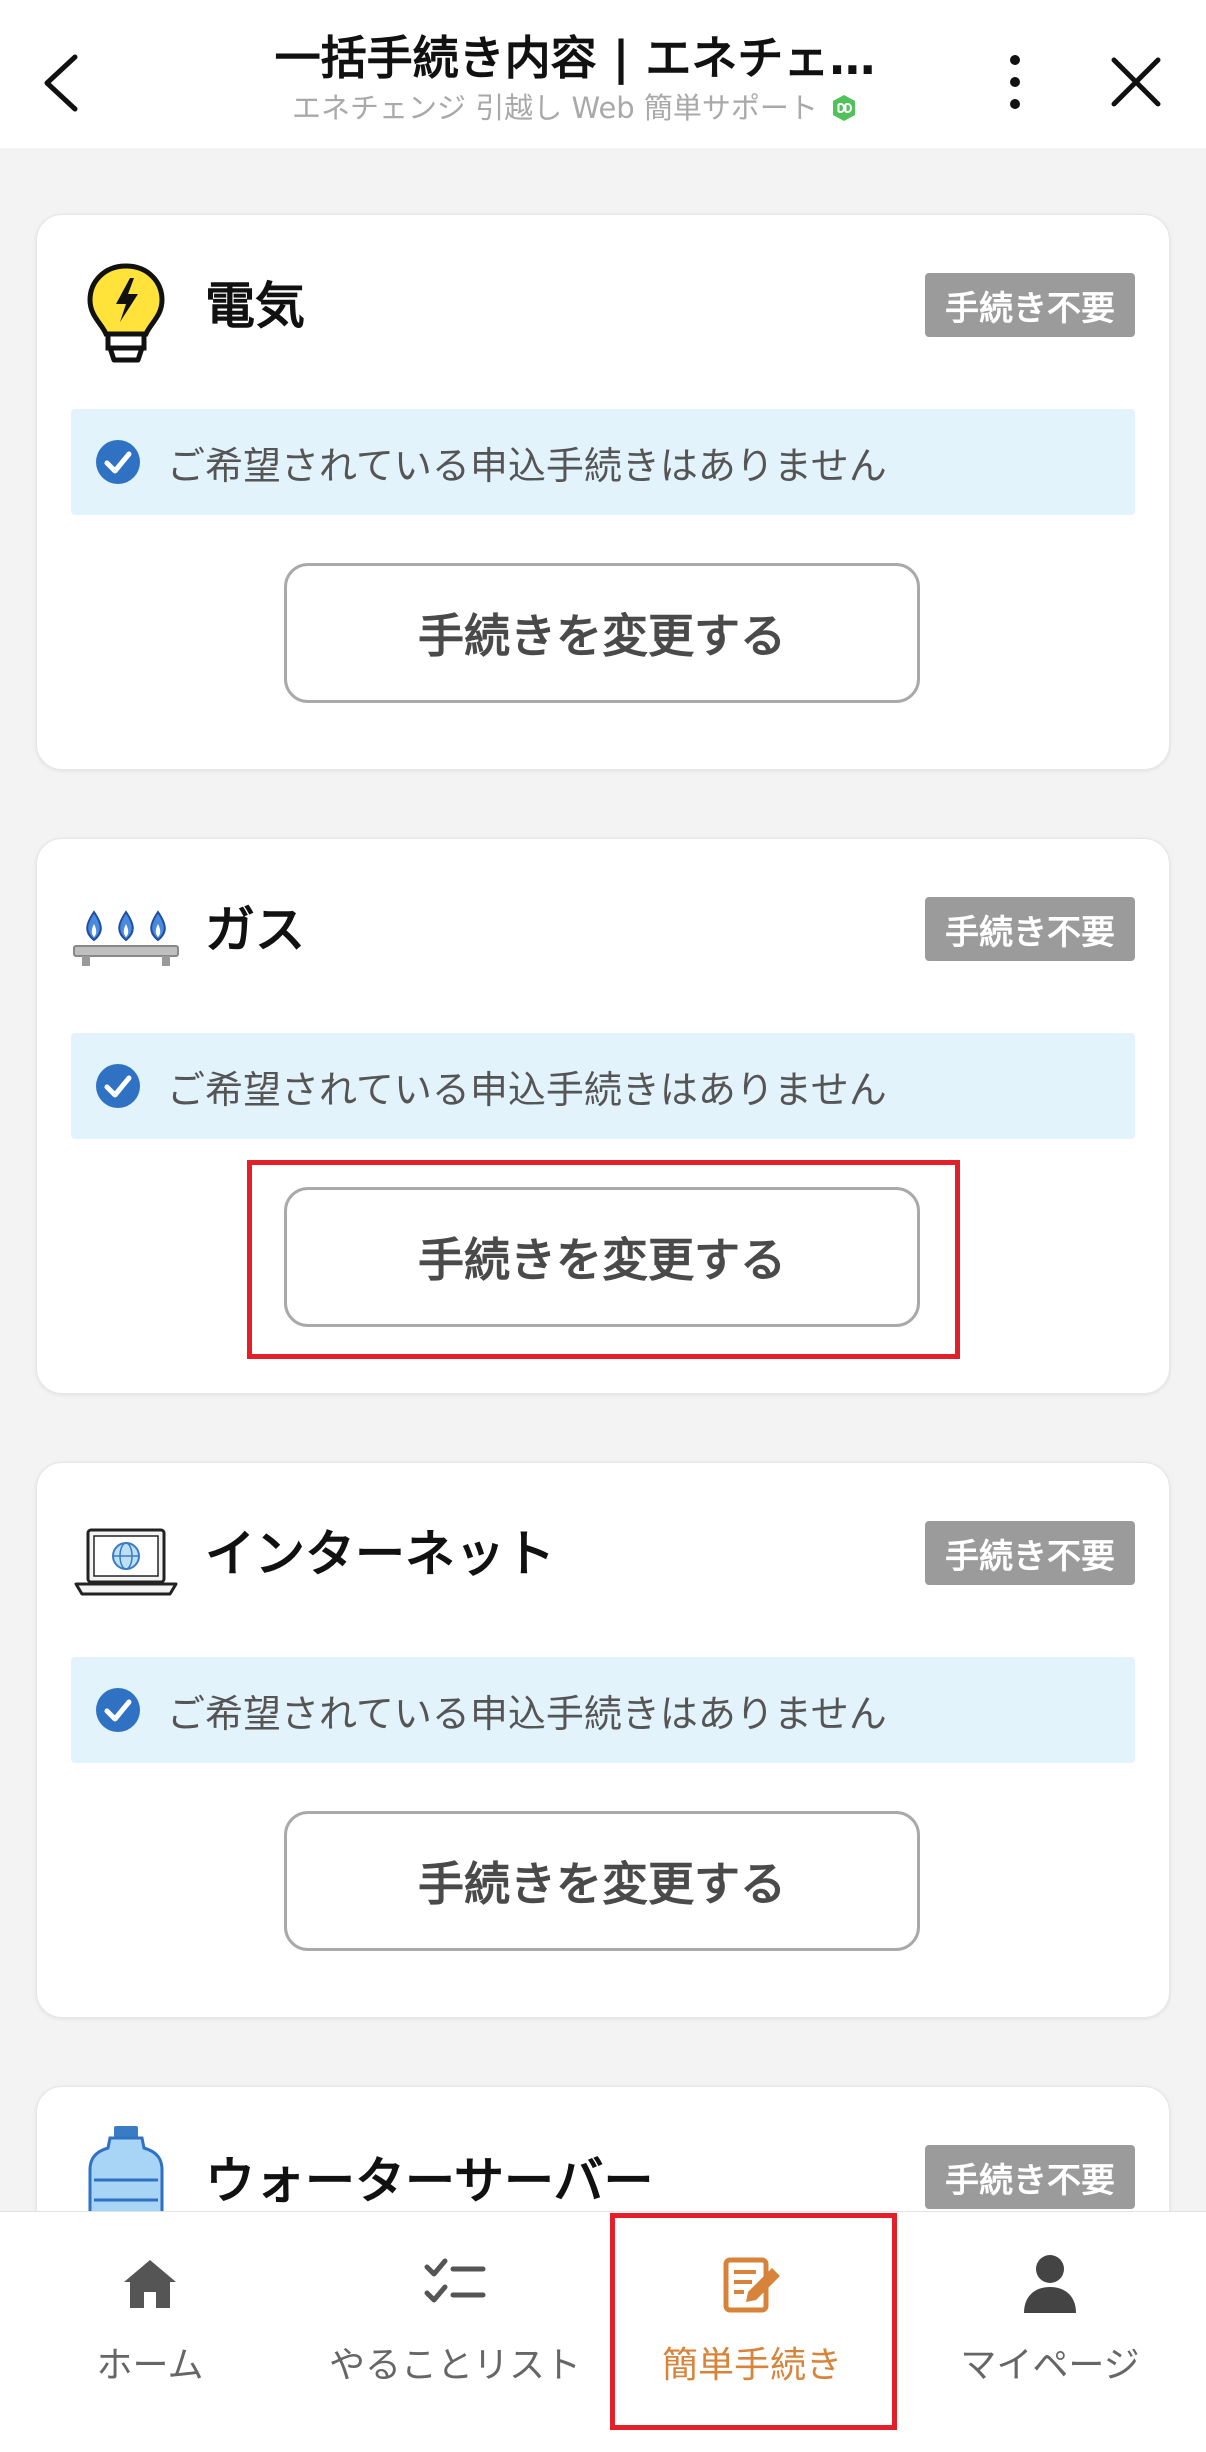  I want to click on bottom-navigation: ホーム やることリスト 簡単手続き マイページ, so click(603, 2331).